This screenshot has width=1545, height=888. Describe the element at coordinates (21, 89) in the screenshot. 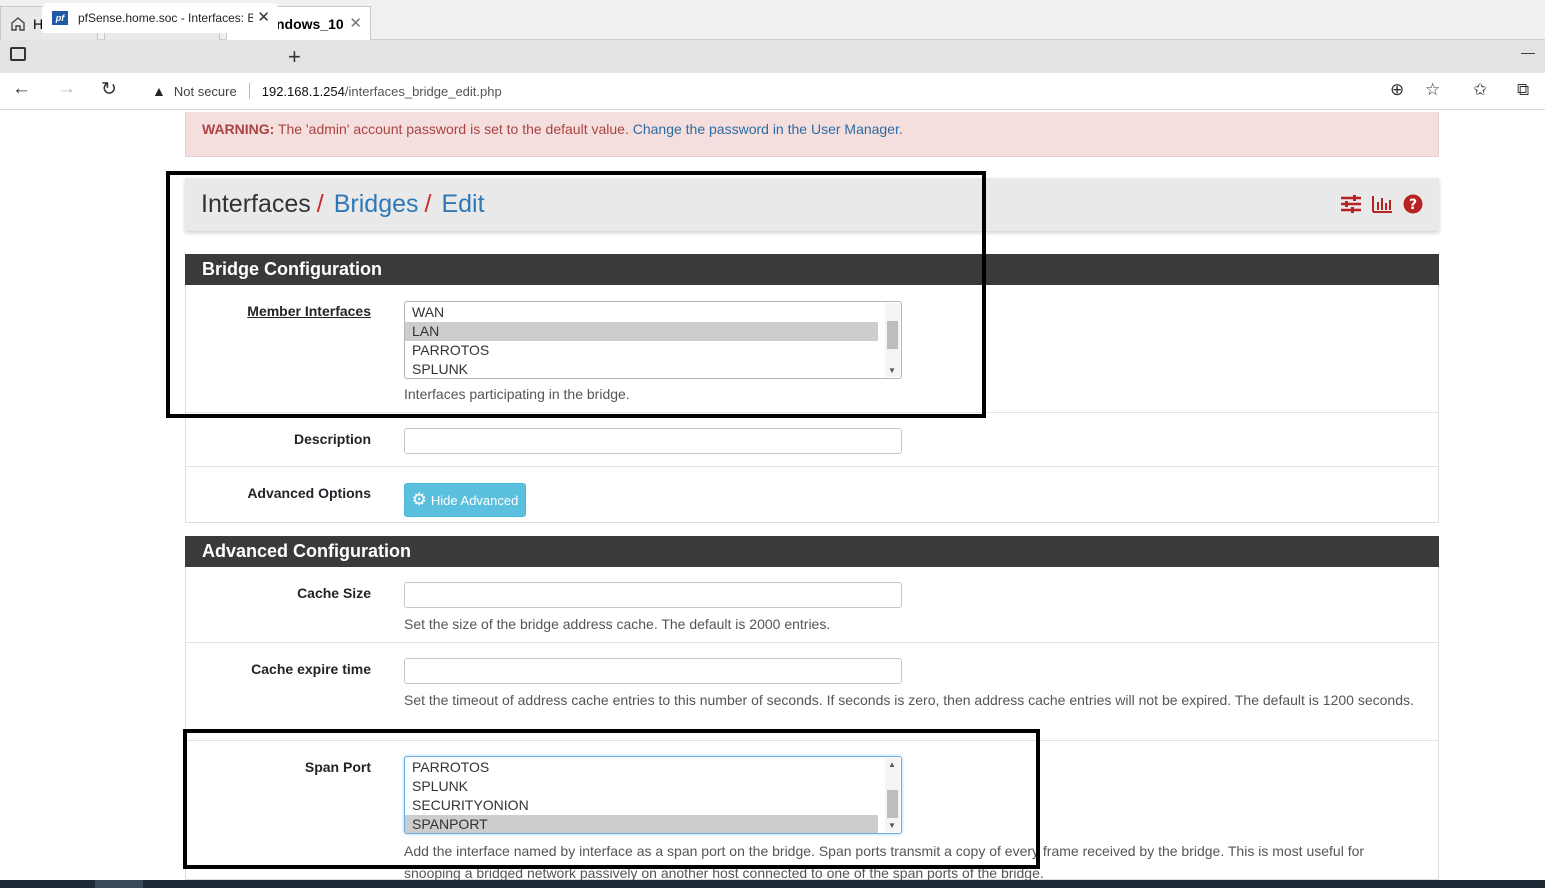

I see `back-icon: ←` at that location.